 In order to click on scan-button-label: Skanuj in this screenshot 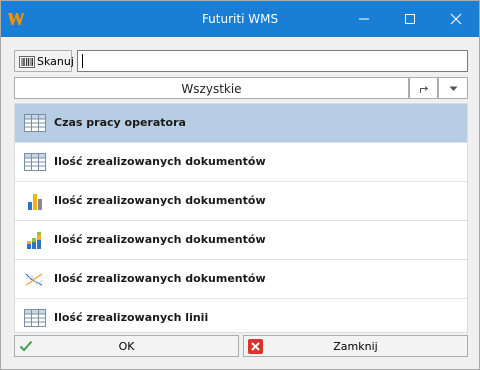, I will do `click(55, 61)`.